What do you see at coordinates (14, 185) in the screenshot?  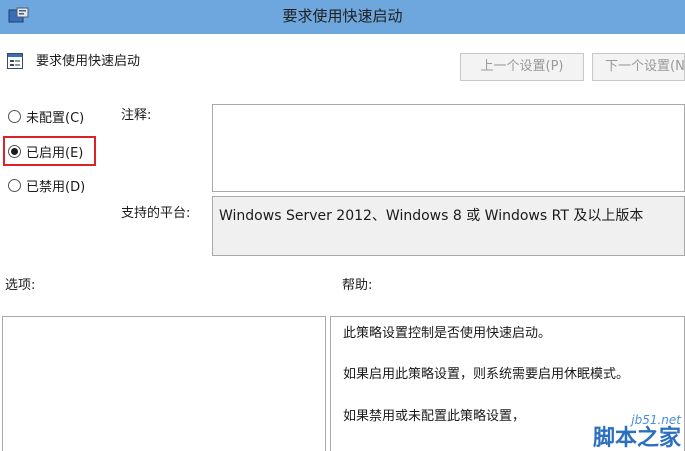 I see `radio-disabled-circle` at bounding box center [14, 185].